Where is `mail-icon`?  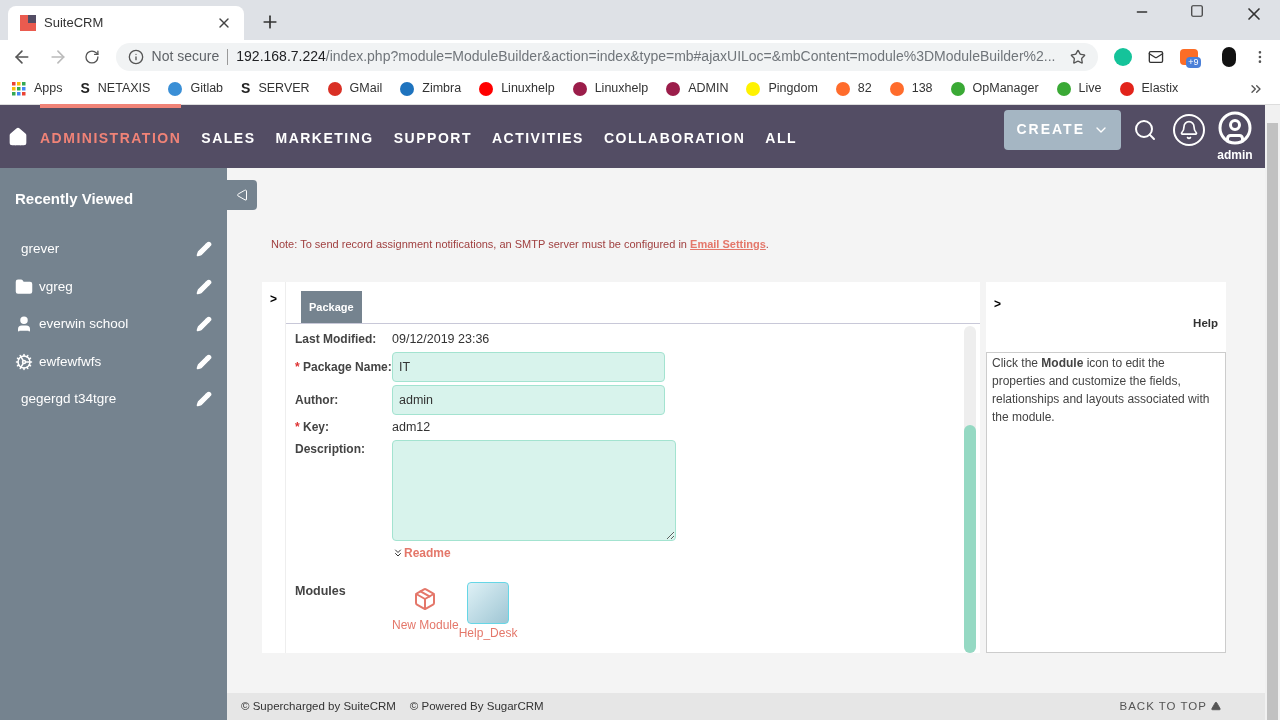 mail-icon is located at coordinates (1156, 56).